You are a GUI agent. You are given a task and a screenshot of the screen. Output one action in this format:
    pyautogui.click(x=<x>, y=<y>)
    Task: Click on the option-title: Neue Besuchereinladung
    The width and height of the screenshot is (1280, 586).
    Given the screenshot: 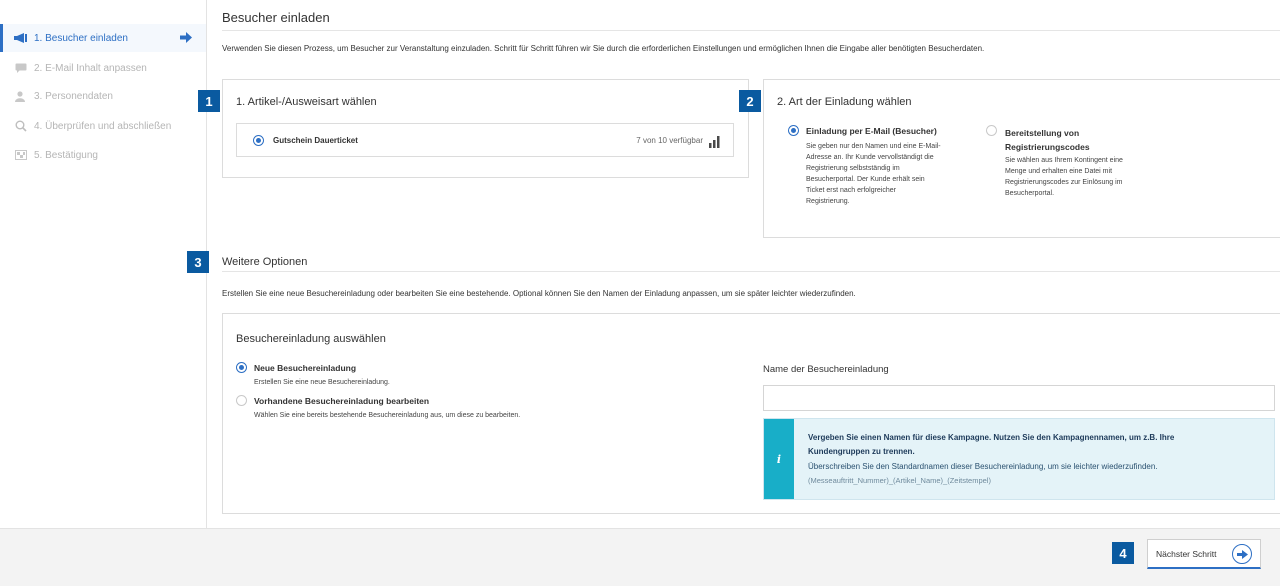 What is the action you would take?
    pyautogui.click(x=305, y=368)
    